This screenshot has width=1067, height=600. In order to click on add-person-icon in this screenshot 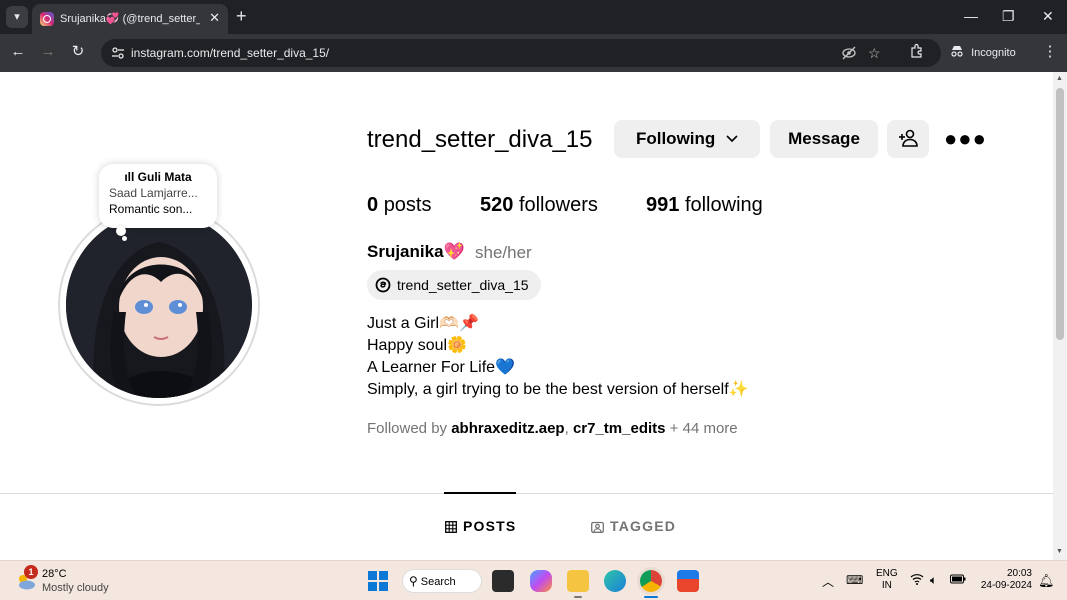, I will do `click(908, 138)`.